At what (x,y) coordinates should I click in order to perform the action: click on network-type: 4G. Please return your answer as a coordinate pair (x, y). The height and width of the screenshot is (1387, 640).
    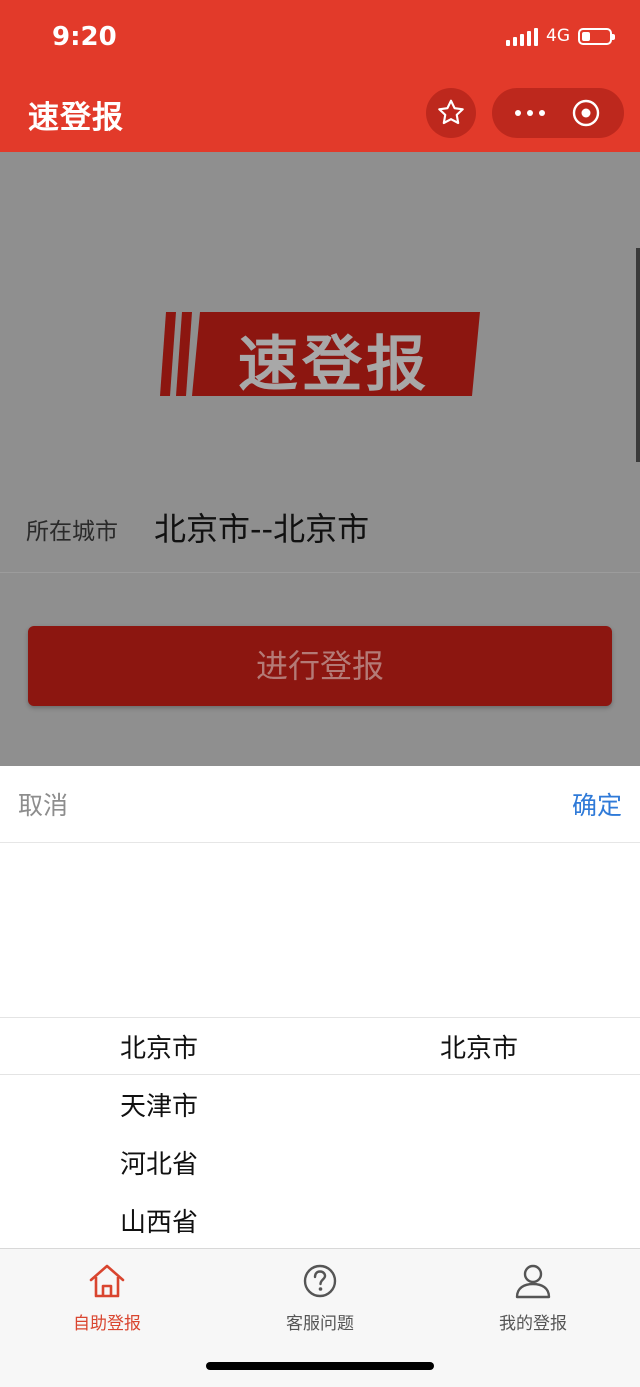
    Looking at the image, I should click on (558, 36).